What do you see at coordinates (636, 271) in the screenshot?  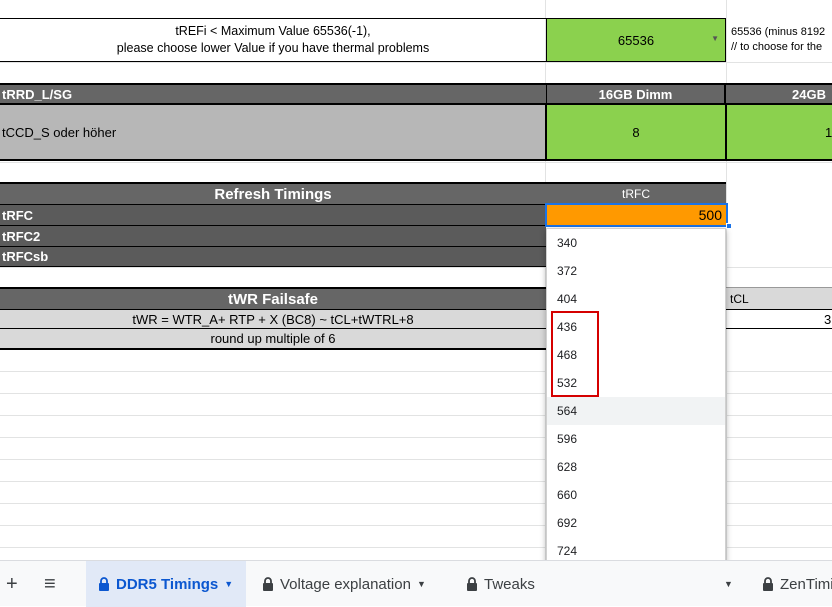 I see `dropdown-option: 372` at bounding box center [636, 271].